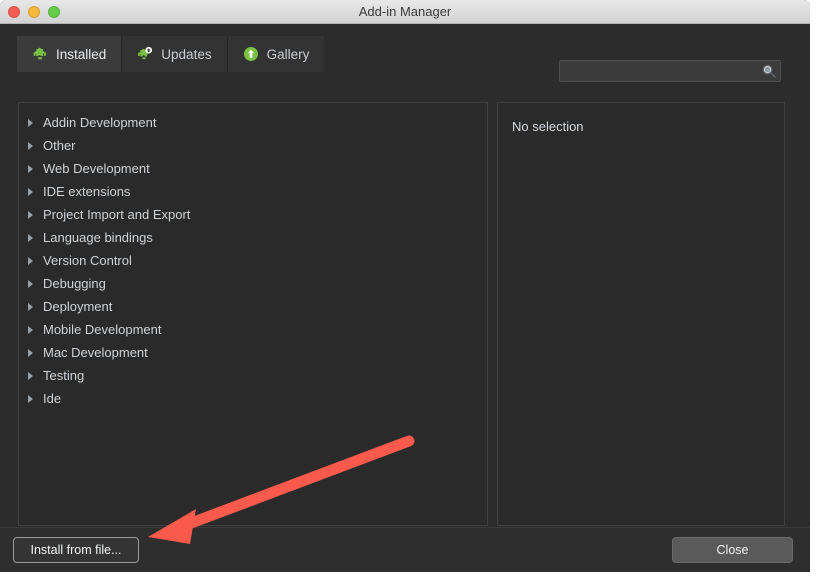 This screenshot has height=582, width=817. What do you see at coordinates (253, 306) in the screenshot?
I see `category-row: Deployment` at bounding box center [253, 306].